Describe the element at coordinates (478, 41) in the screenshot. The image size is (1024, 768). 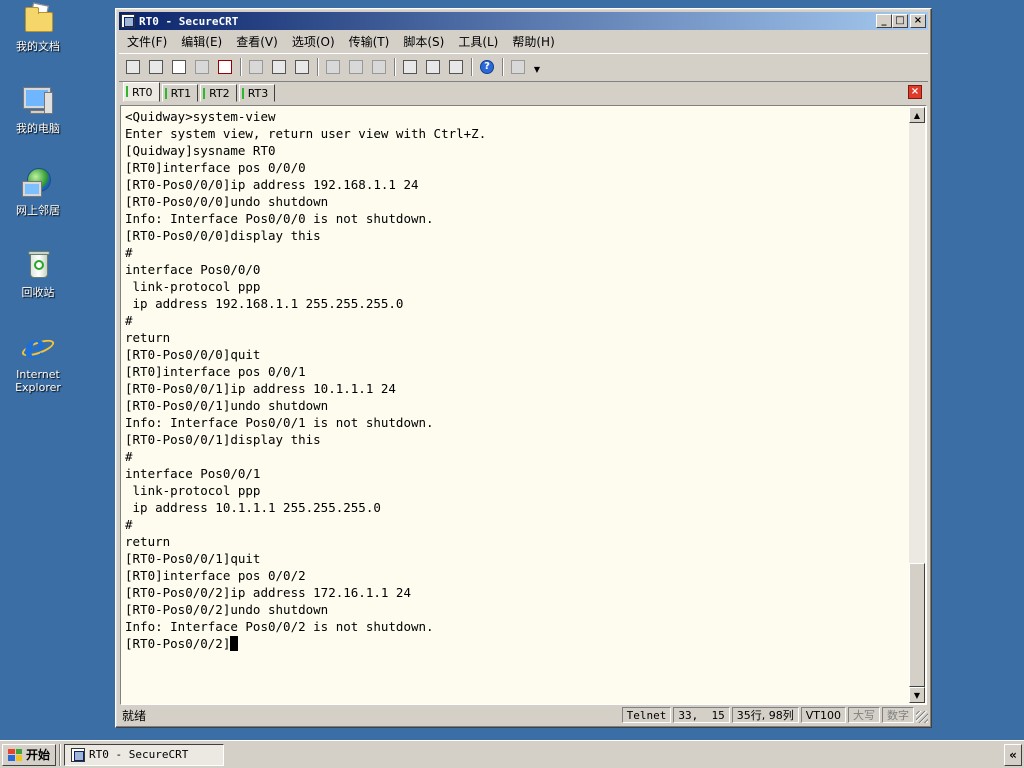
I see `menu-tools: 工具(L)` at that location.